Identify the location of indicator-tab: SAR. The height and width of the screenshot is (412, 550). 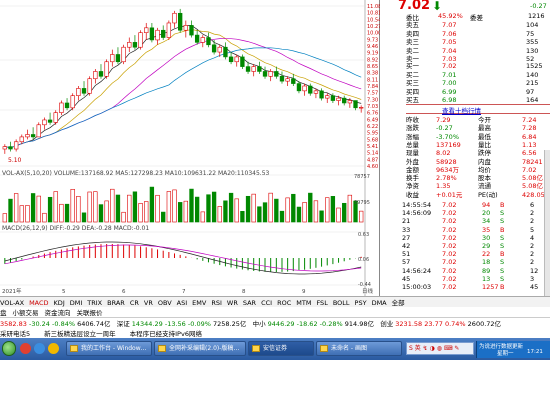
(249, 303).